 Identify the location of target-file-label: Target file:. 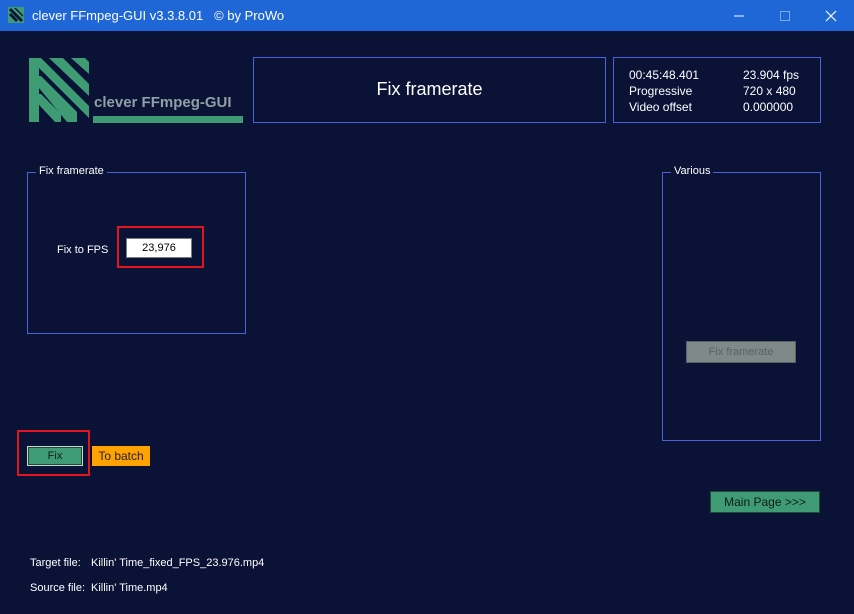
(55, 563).